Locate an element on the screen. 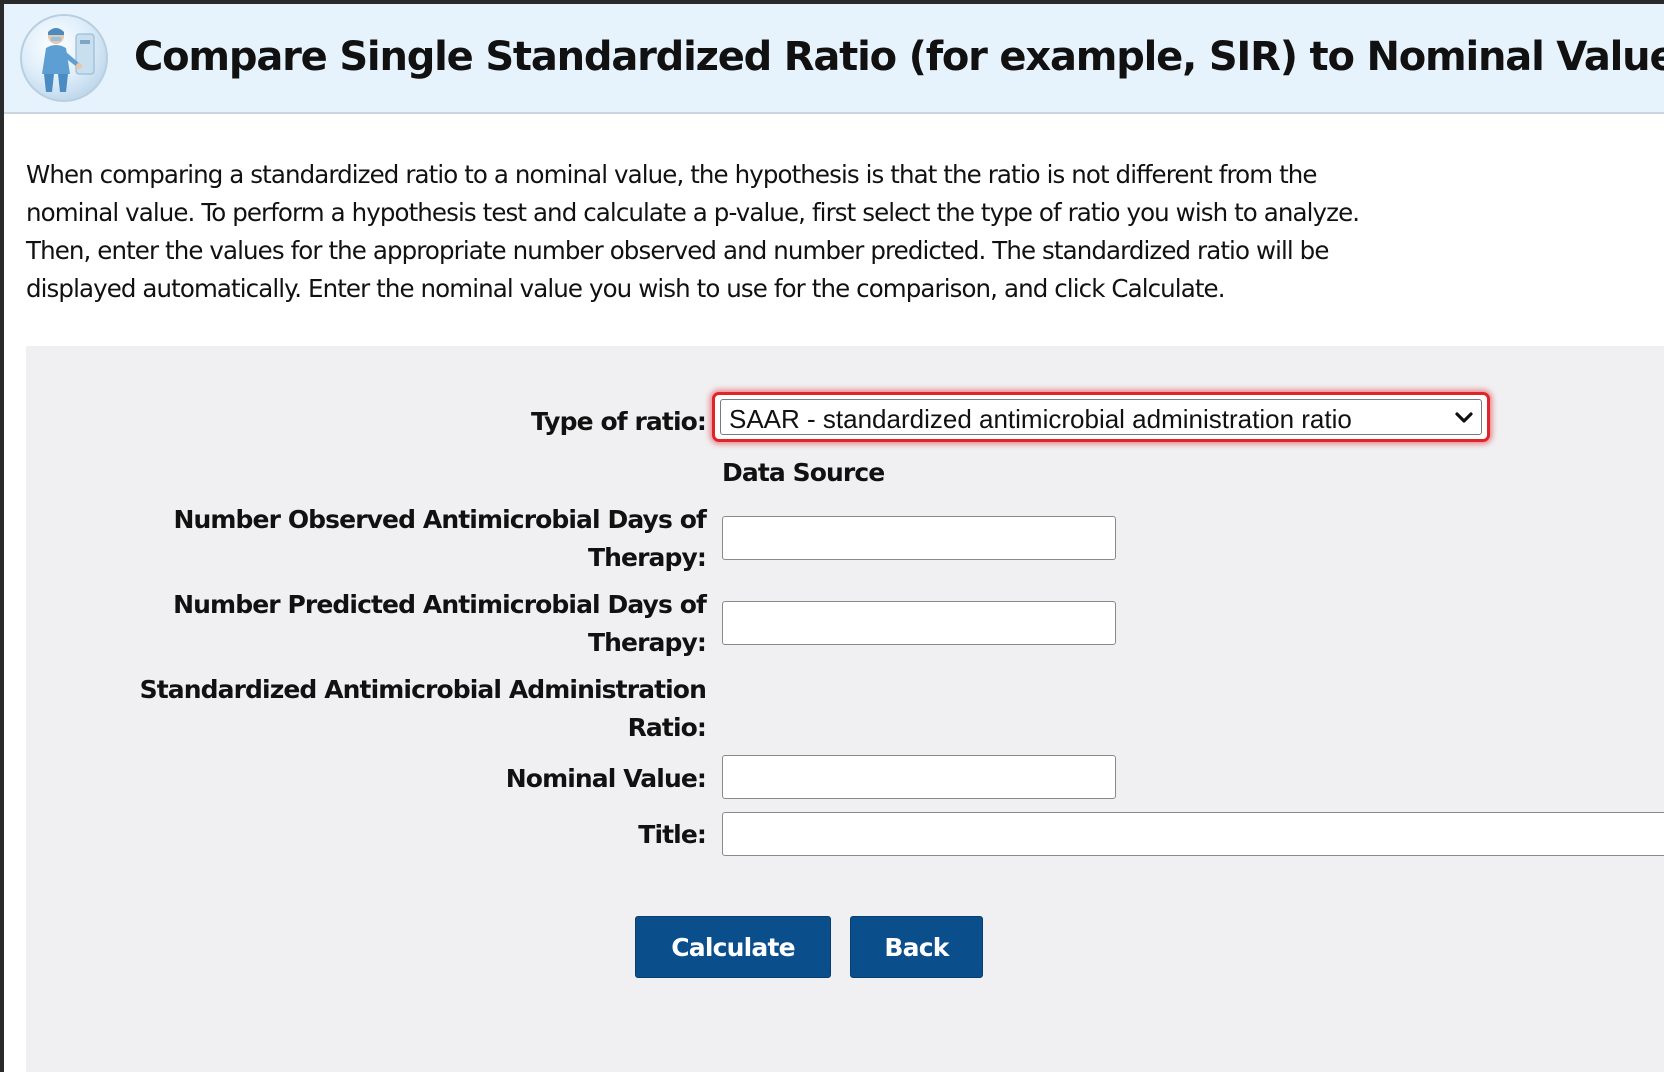 The image size is (1664, 1072). nominal-value-input is located at coordinates (919, 777).